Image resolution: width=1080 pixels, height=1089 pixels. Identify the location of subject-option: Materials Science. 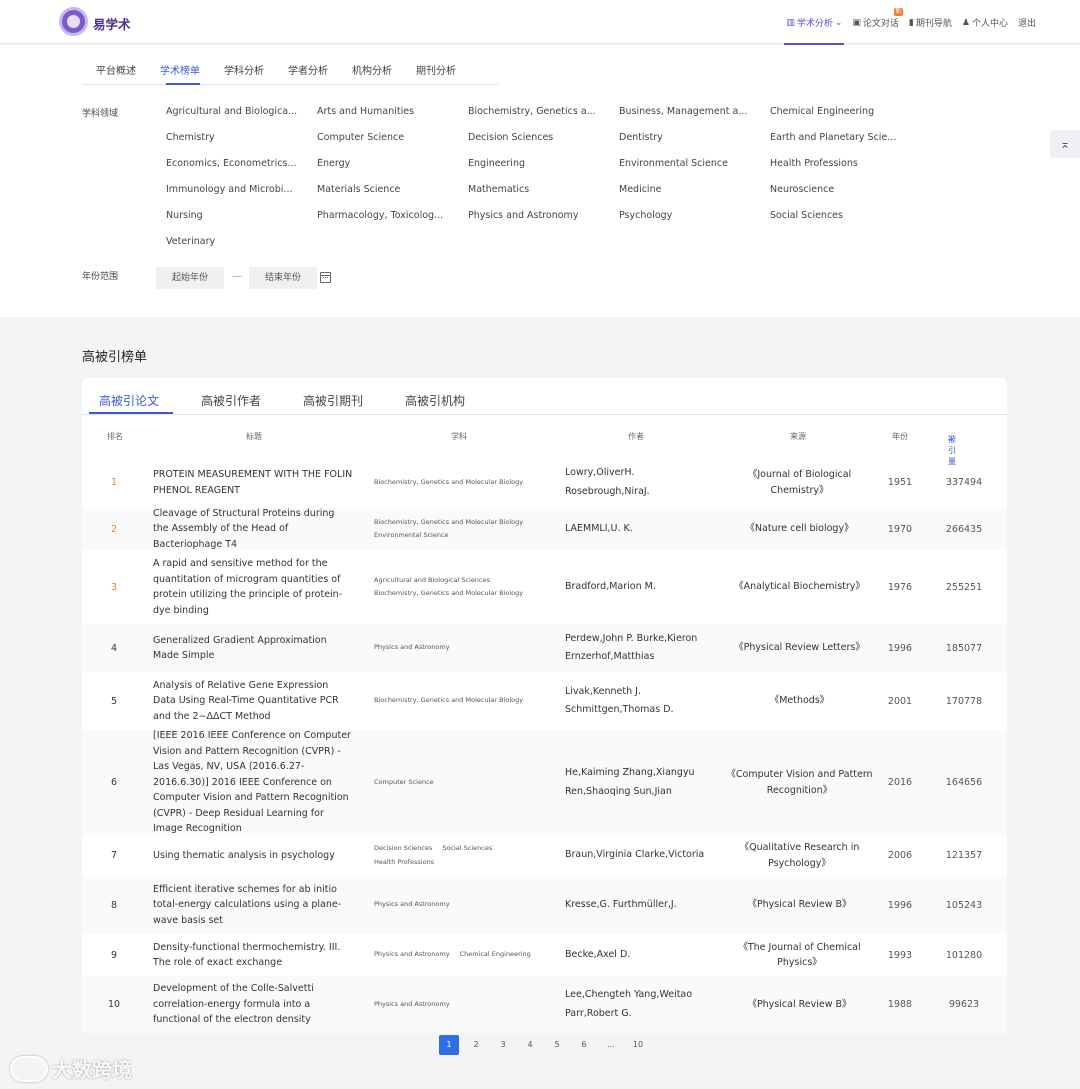
(392, 189).